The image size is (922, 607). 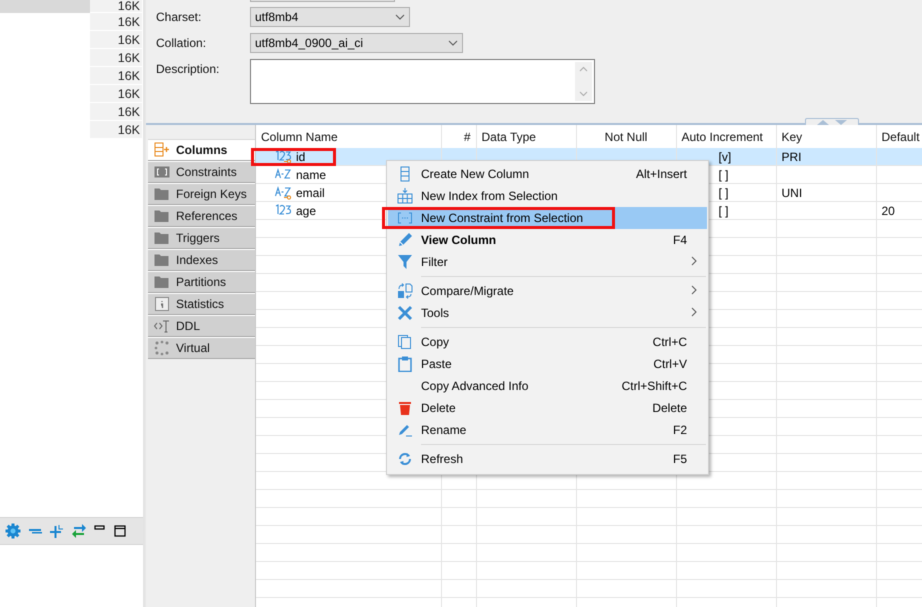 What do you see at coordinates (680, 459) in the screenshot?
I see `shortcut-label: F5` at bounding box center [680, 459].